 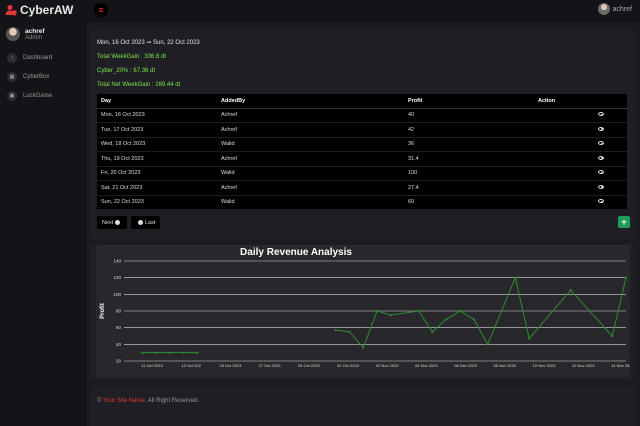 I want to click on hamburger-icon: ≡, so click(x=101, y=9).